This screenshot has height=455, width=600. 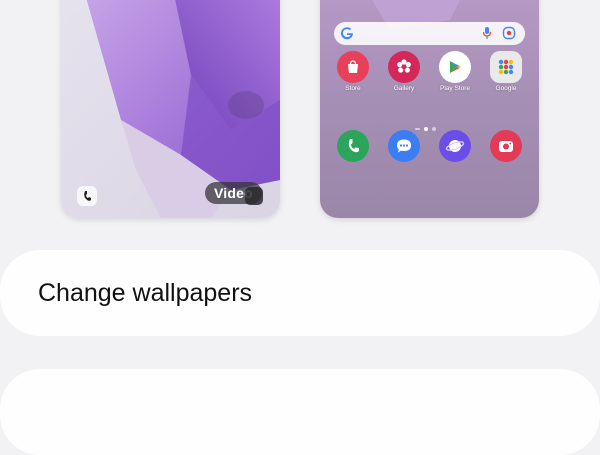 I want to click on app-gallery: Gallery, so click(x=404, y=71).